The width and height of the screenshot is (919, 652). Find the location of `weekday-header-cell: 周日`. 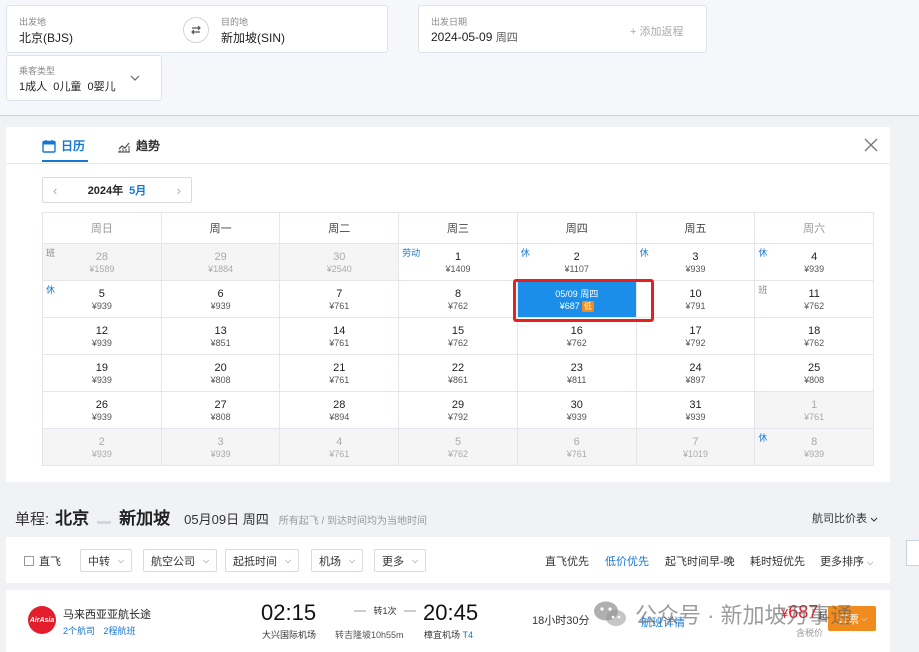

weekday-header-cell: 周日 is located at coordinates (102, 228).